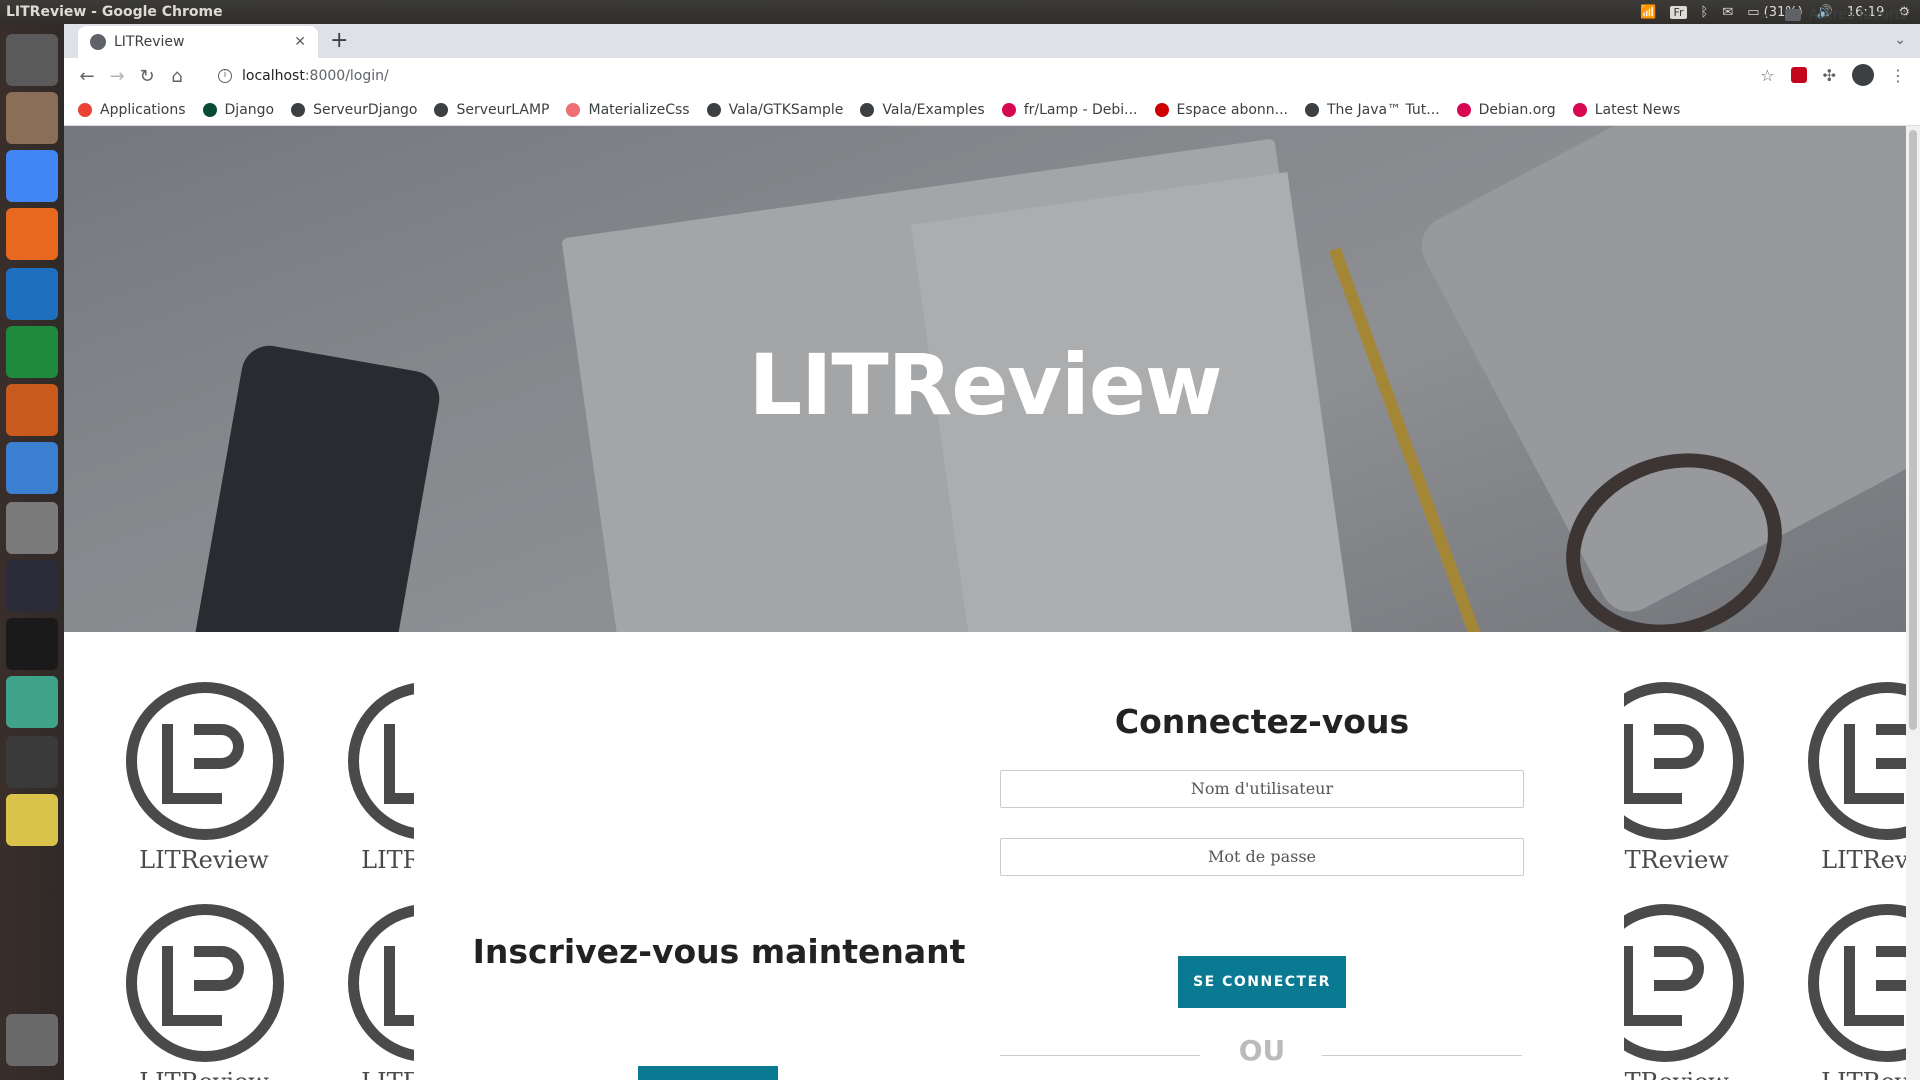 The image size is (1920, 1080). I want to click on reload-icon: ↻, so click(147, 76).